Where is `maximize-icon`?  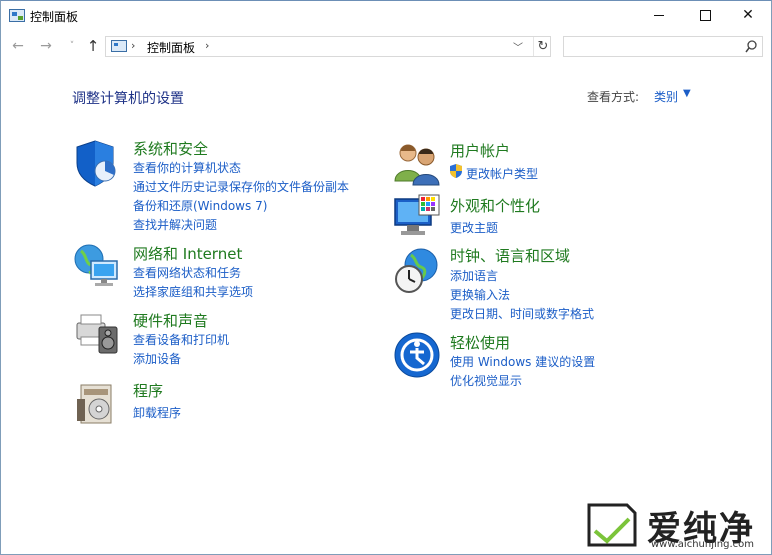
maximize-icon is located at coordinates (705, 15).